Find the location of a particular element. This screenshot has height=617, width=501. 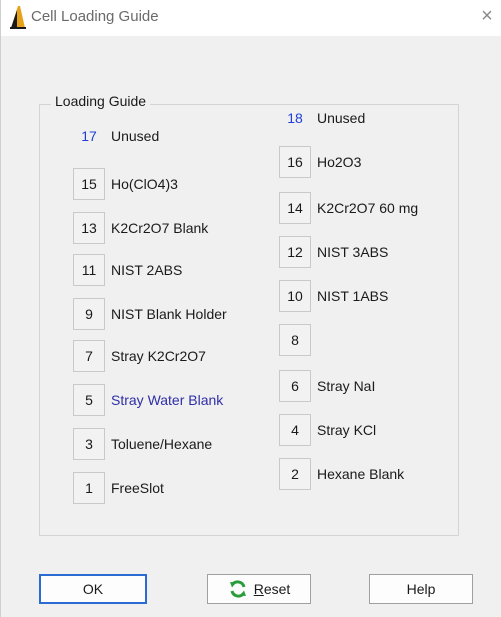

slot-button: 6 is located at coordinates (295, 386).